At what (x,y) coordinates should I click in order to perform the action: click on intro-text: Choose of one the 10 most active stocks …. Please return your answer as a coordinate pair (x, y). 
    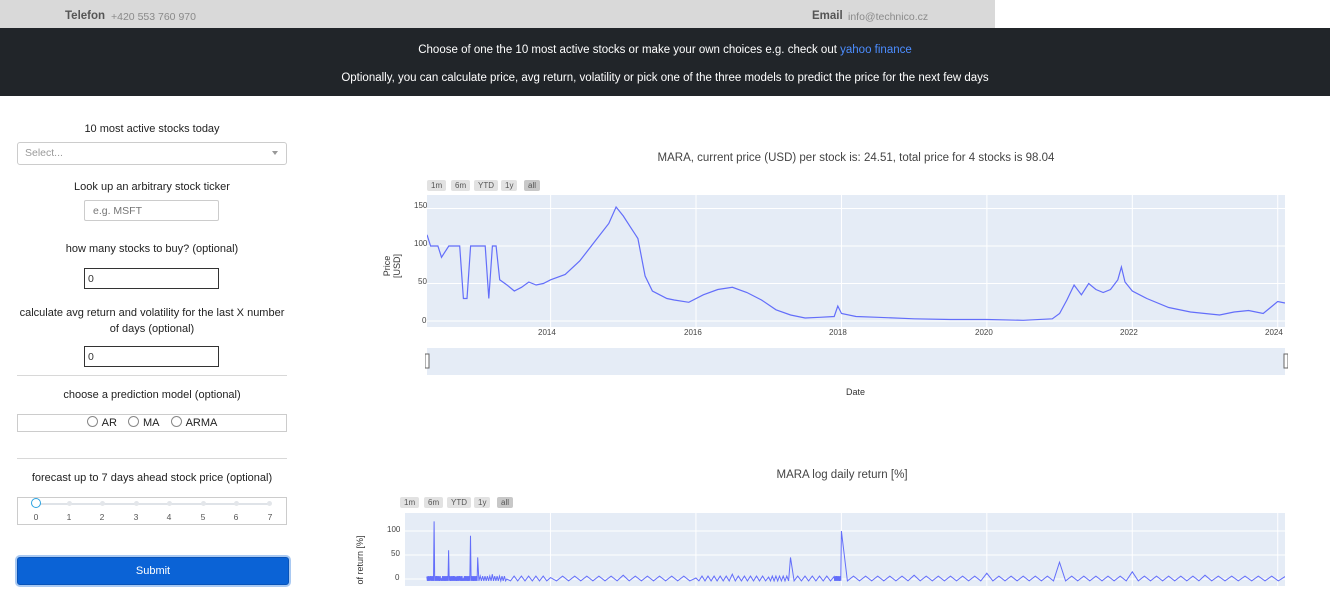
    Looking at the image, I should click on (627, 50).